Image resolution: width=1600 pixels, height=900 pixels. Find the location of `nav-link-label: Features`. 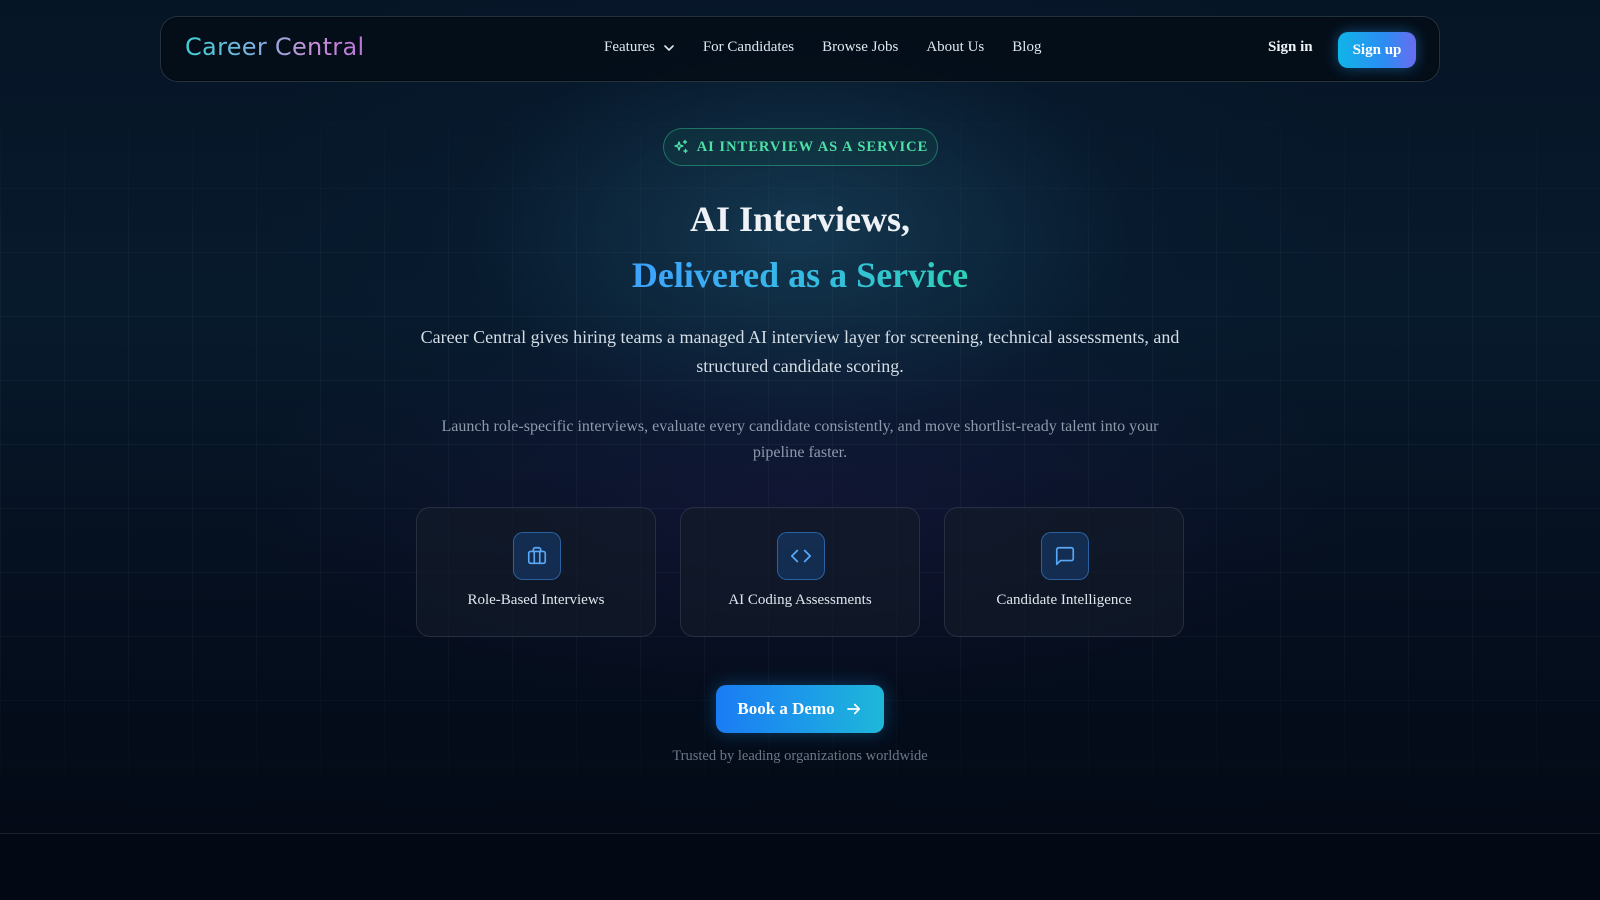

nav-link-label: Features is located at coordinates (629, 47).